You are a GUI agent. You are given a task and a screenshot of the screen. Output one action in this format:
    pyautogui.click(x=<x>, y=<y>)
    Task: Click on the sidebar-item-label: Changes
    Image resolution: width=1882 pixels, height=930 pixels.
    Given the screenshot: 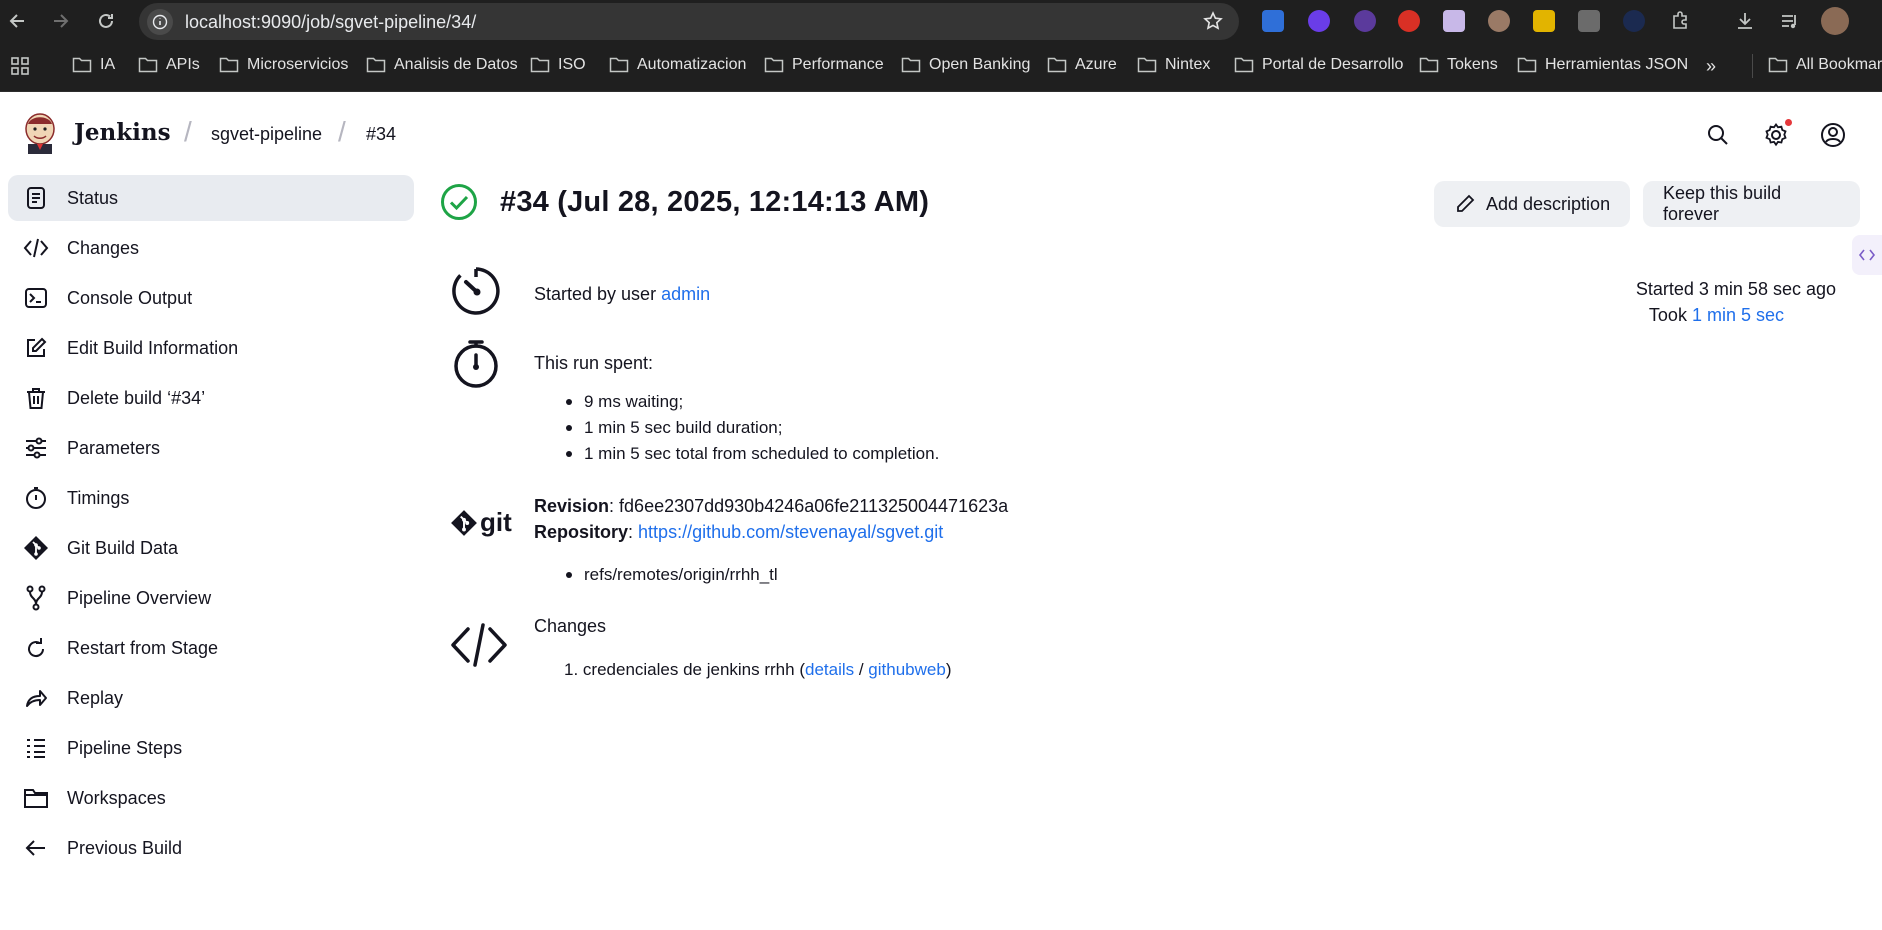 What is the action you would take?
    pyautogui.click(x=103, y=247)
    